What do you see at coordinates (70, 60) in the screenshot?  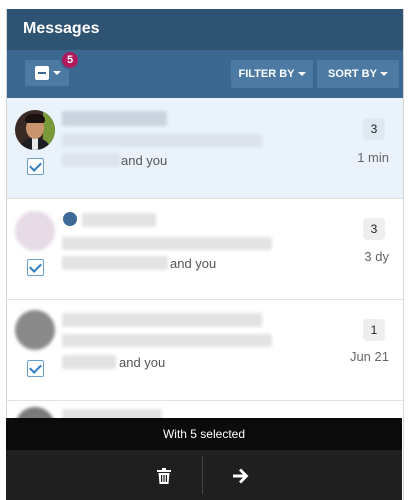 I see `selected-count-badge: 5` at bounding box center [70, 60].